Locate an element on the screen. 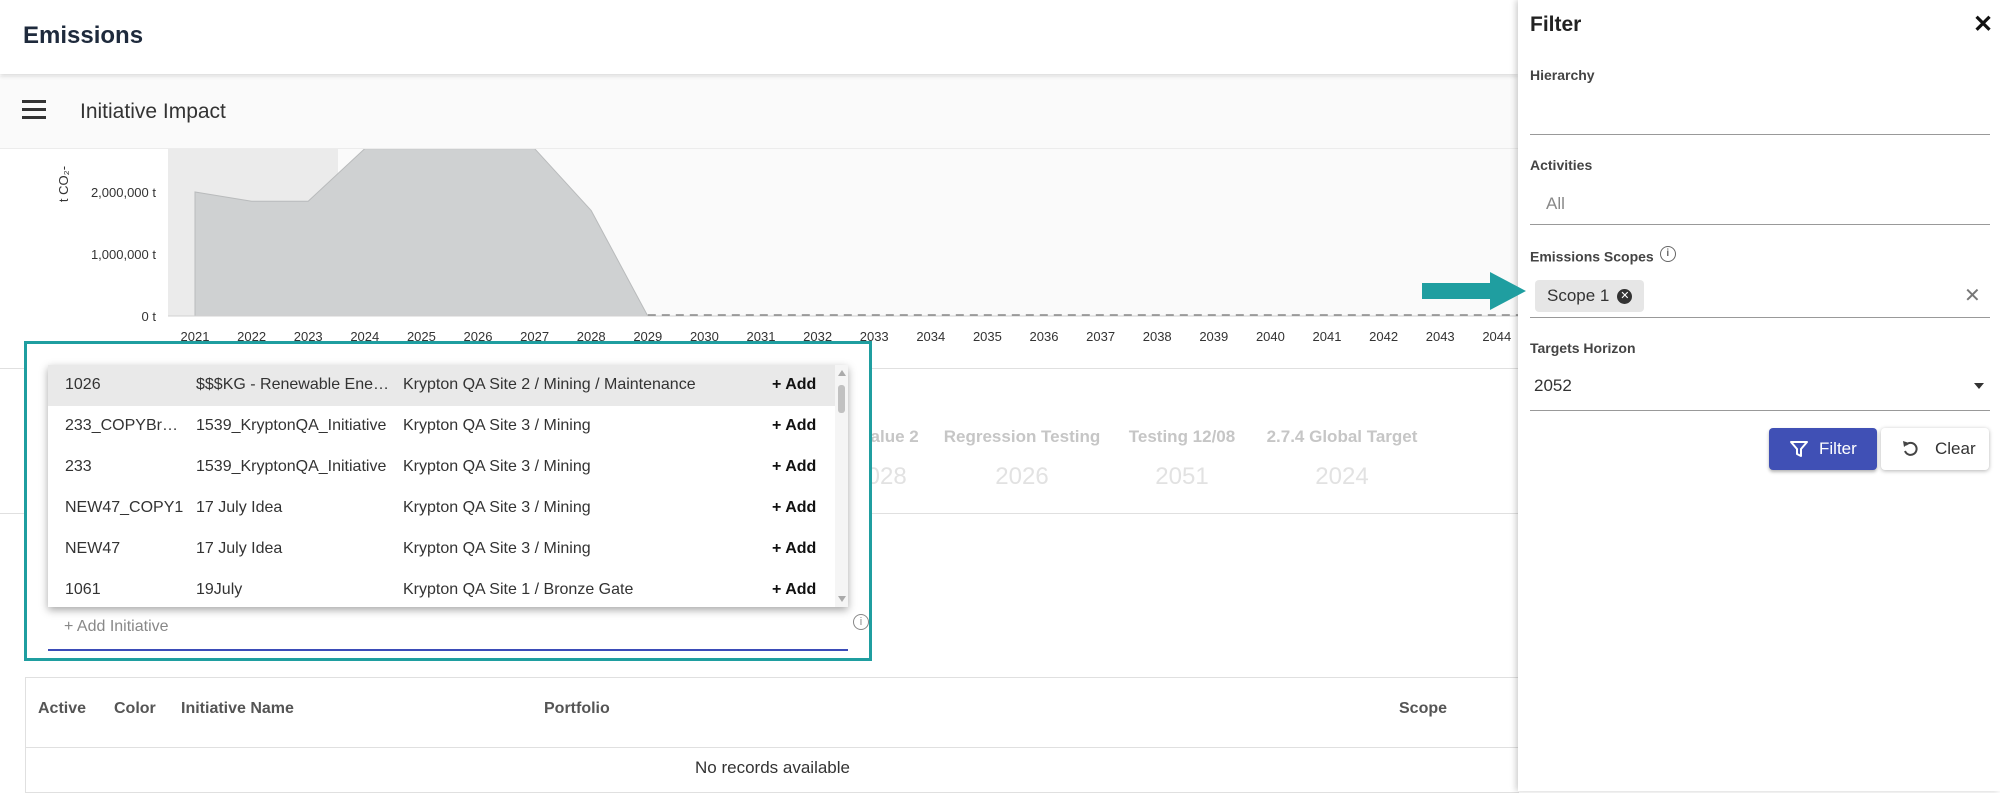 Image resolution: width=2000 pixels, height=793 pixels. hierarchy-field is located at coordinates (1760, 113).